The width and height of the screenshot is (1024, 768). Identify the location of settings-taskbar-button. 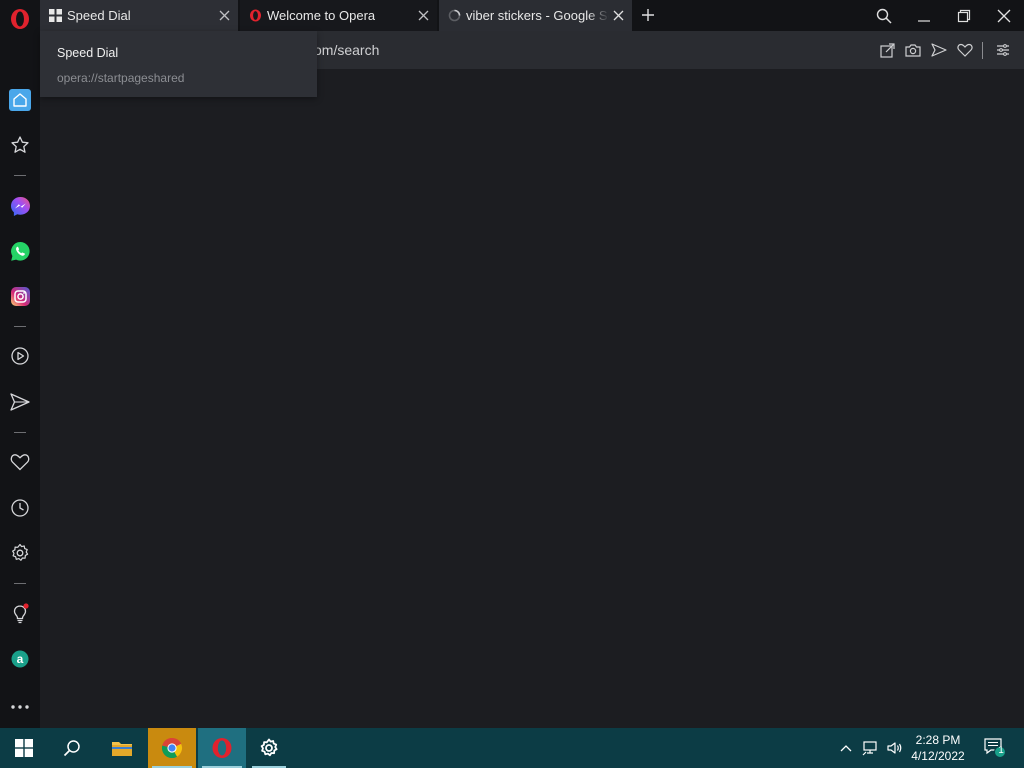
(269, 748).